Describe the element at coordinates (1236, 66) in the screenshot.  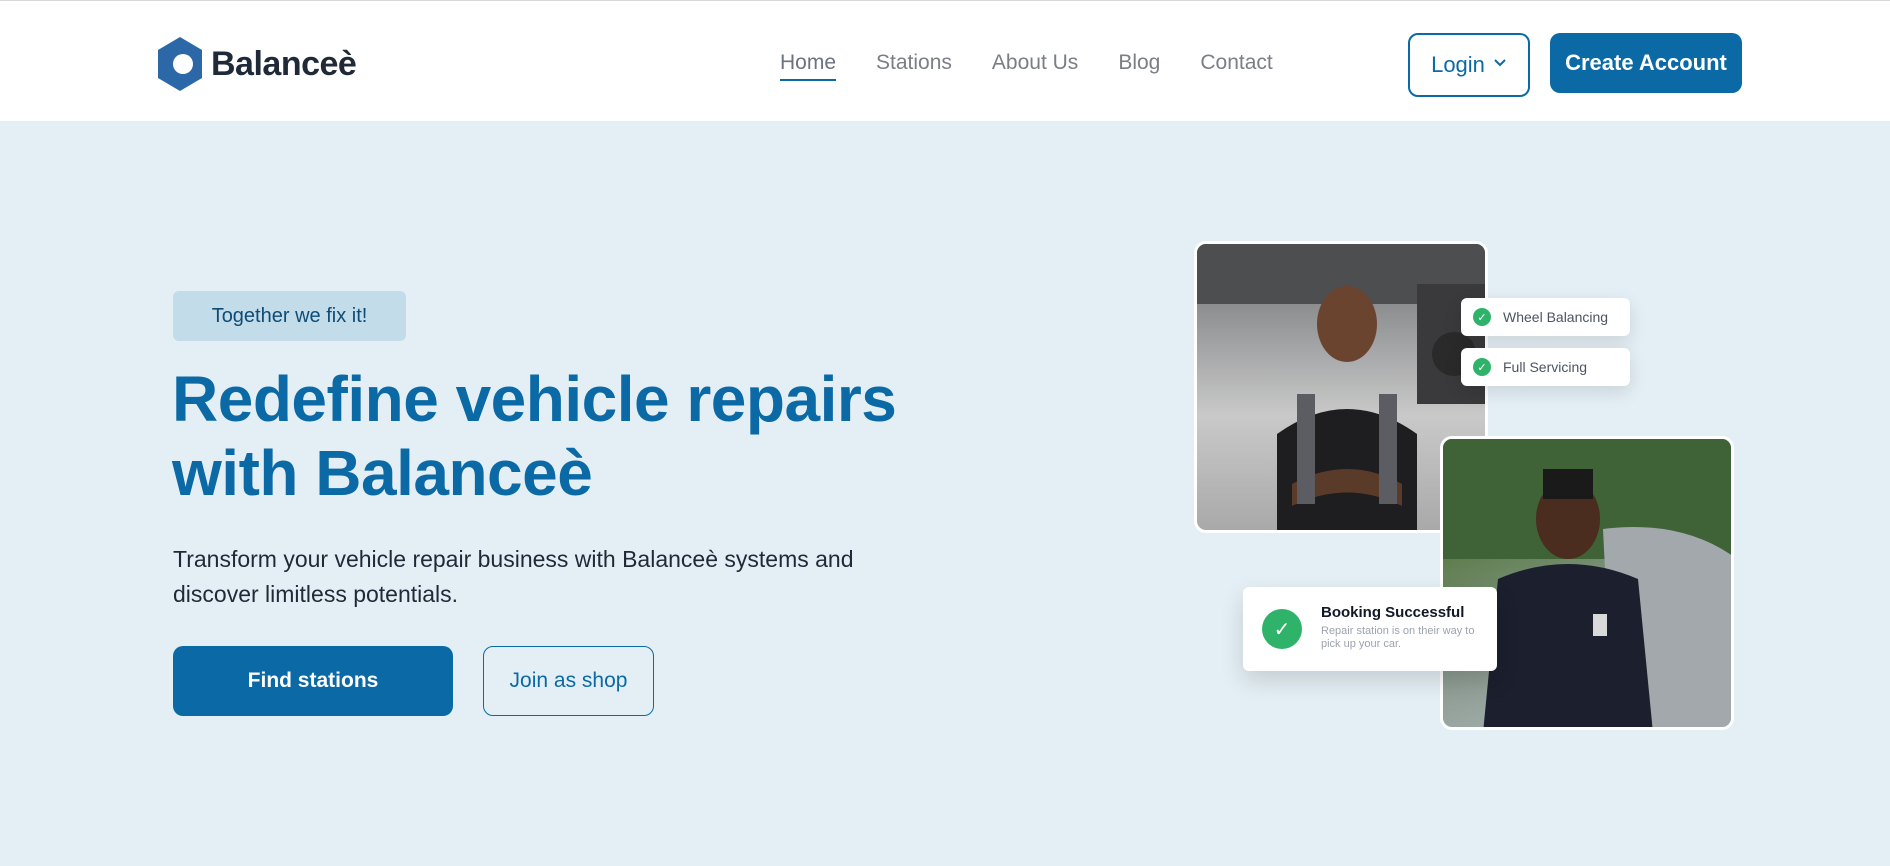
I see `nav-contact: Contact` at that location.